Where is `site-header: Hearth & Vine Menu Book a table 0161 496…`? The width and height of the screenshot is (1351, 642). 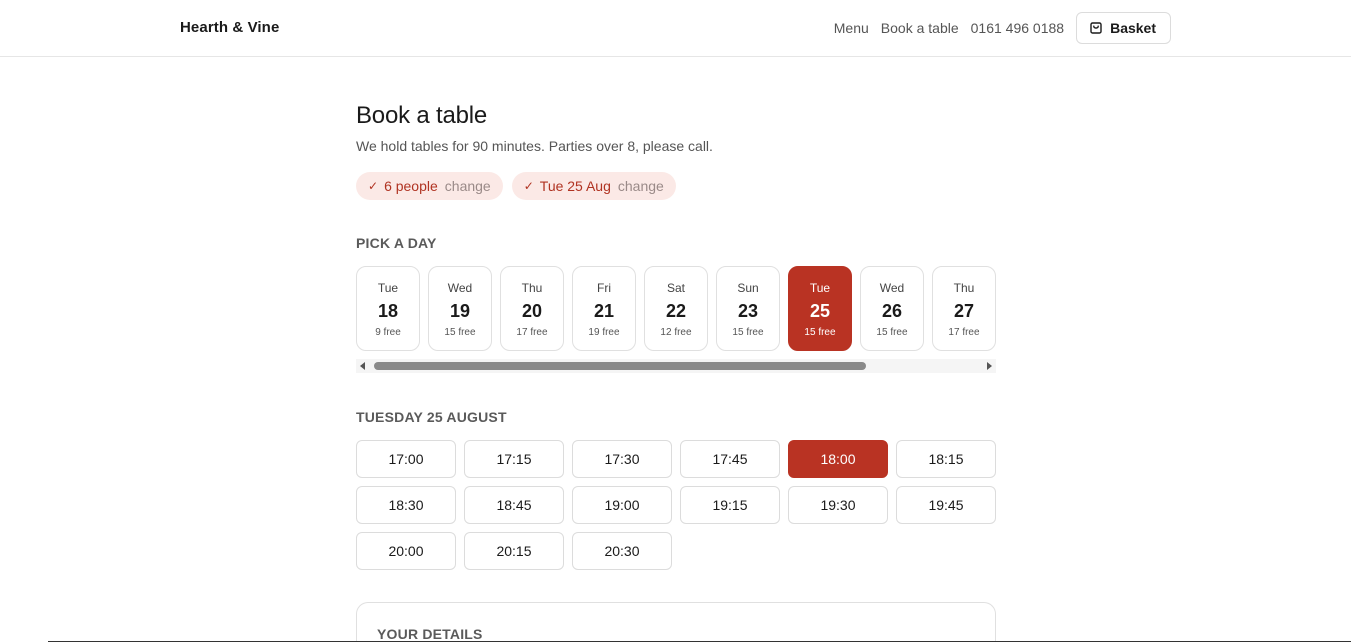 site-header: Hearth & Vine Menu Book a table 0161 496… is located at coordinates (675, 28).